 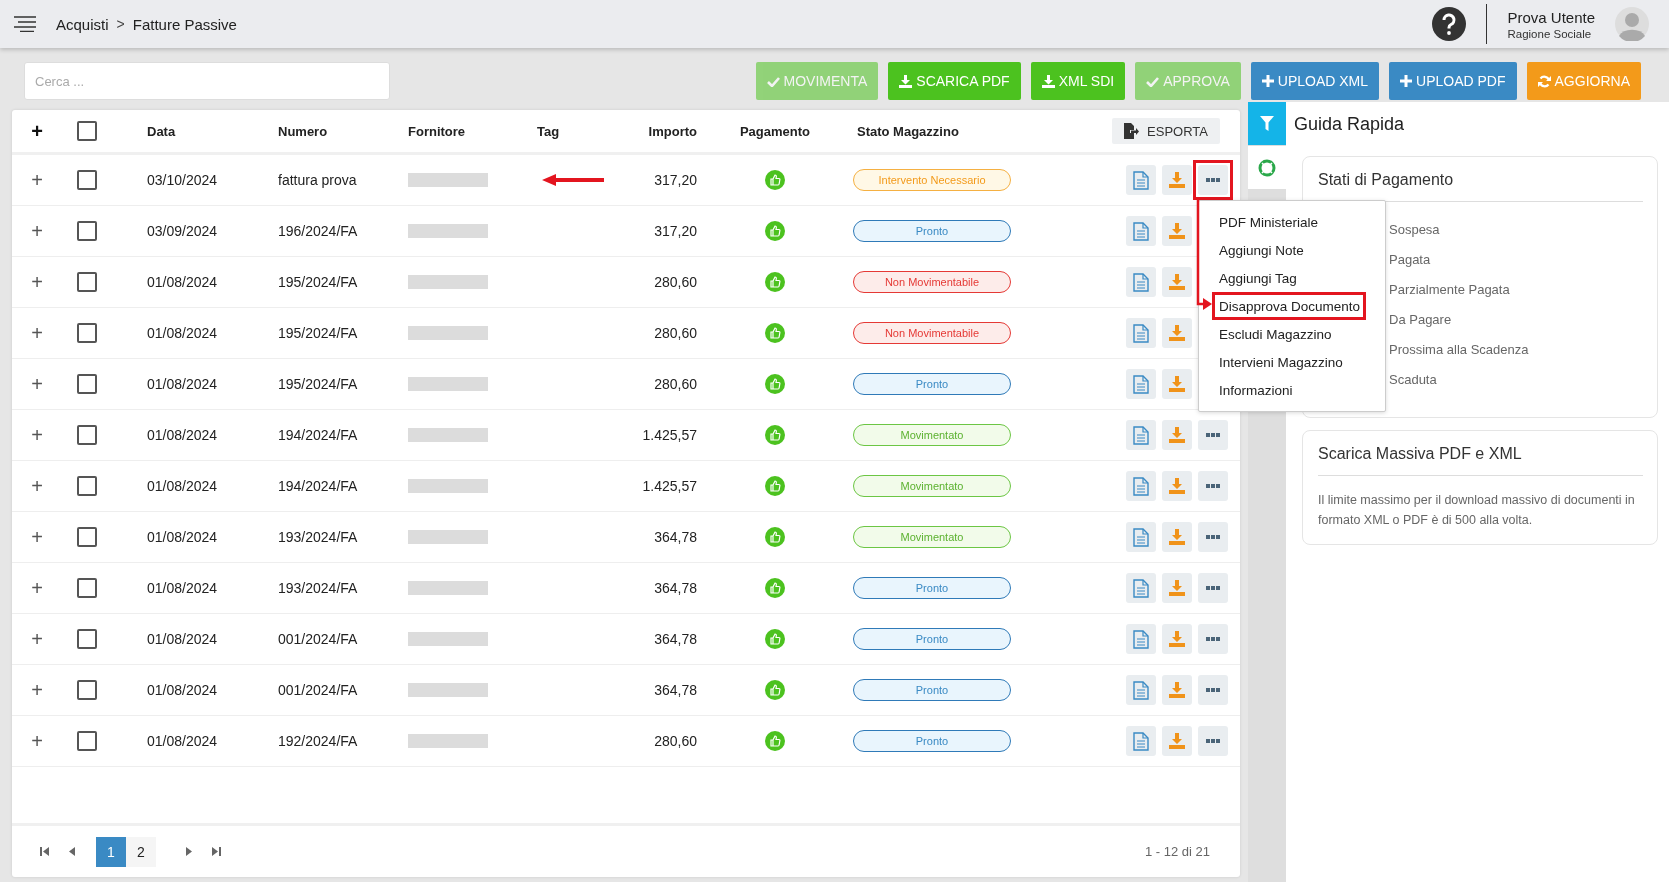 What do you see at coordinates (1292, 278) in the screenshot?
I see `menu-item: Aggiungi Tag` at bounding box center [1292, 278].